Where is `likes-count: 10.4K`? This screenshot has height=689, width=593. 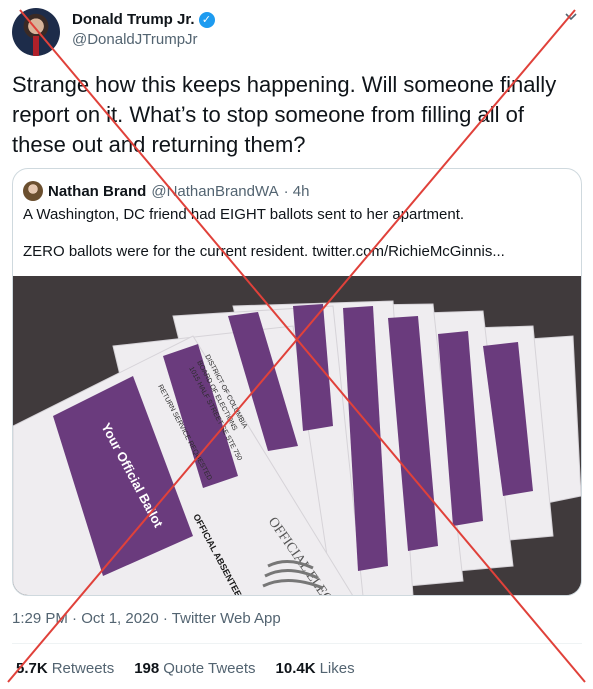 likes-count: 10.4K is located at coordinates (295, 668).